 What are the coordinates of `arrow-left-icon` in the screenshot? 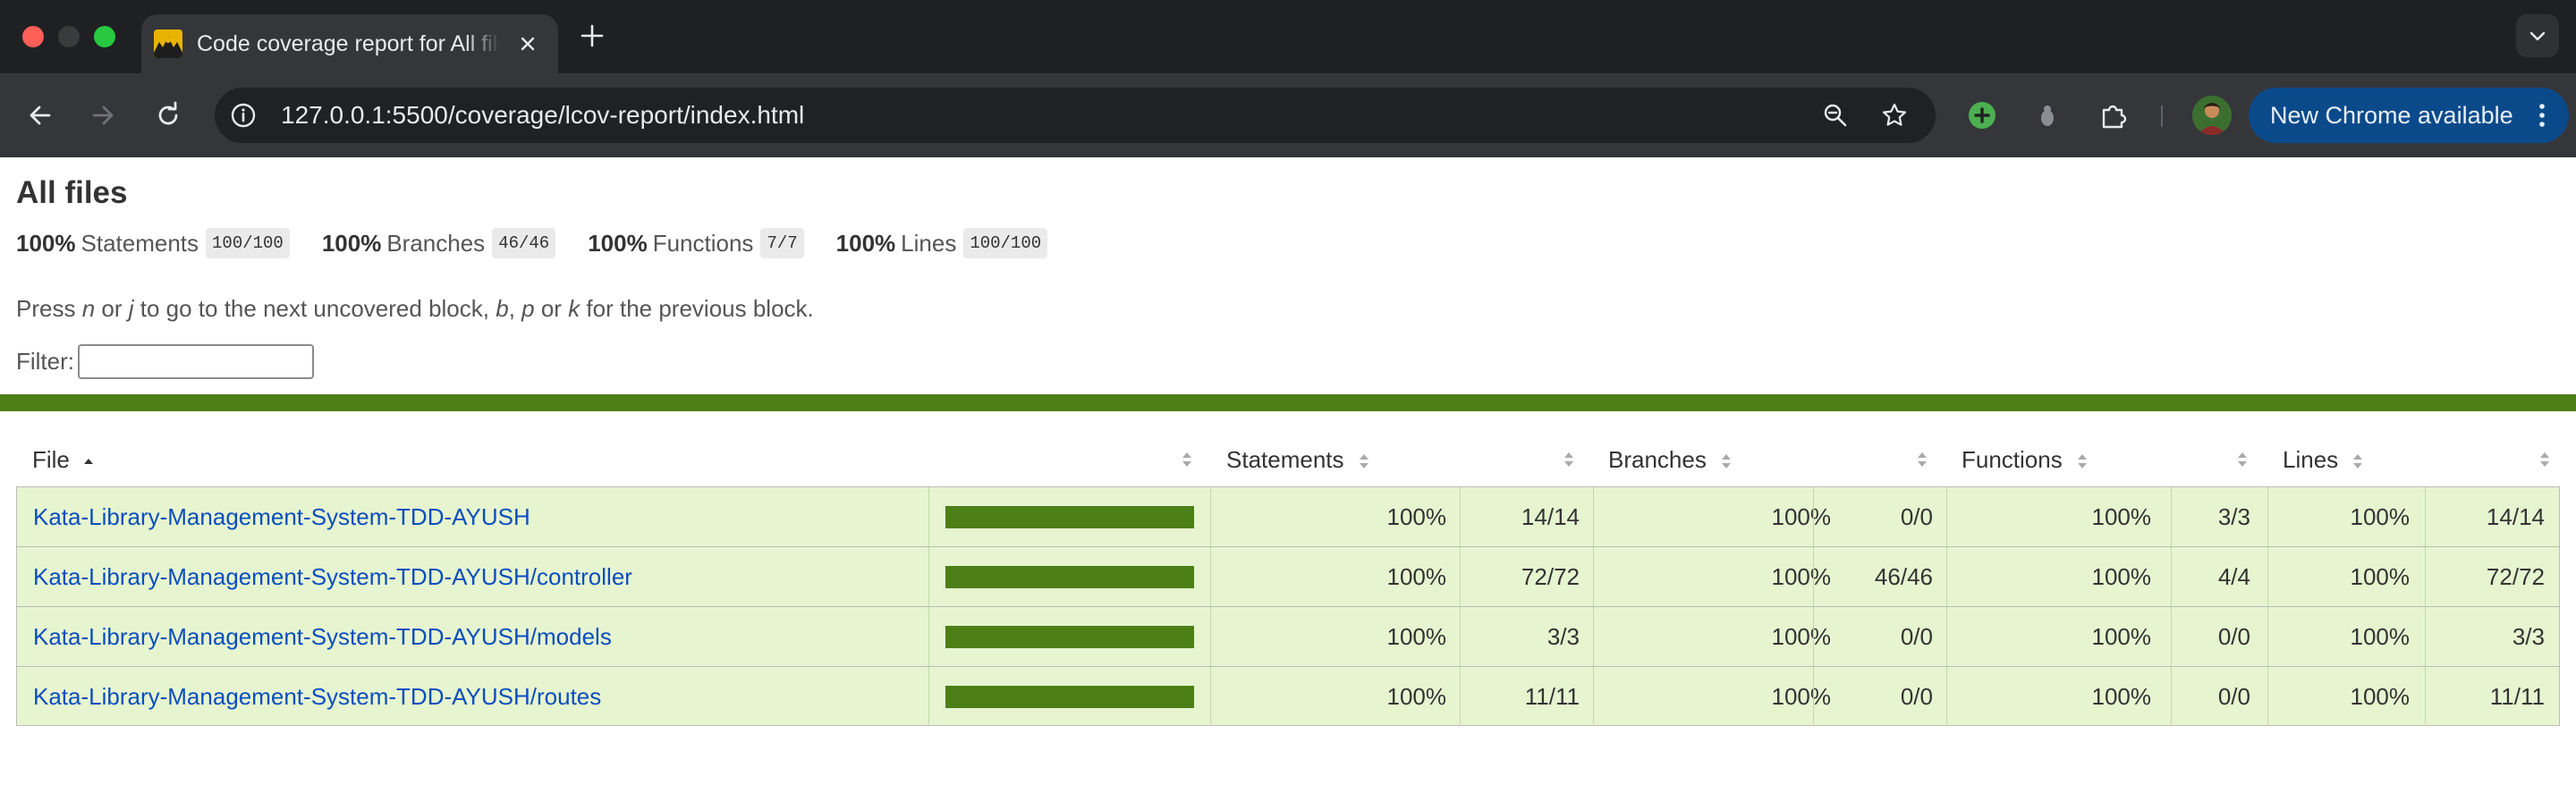 It's located at (40, 116).